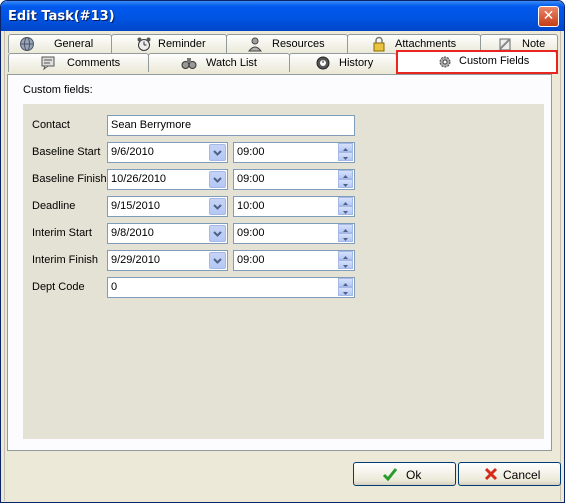 The height and width of the screenshot is (503, 565). I want to click on tab-reminder: Reminder, so click(169, 43).